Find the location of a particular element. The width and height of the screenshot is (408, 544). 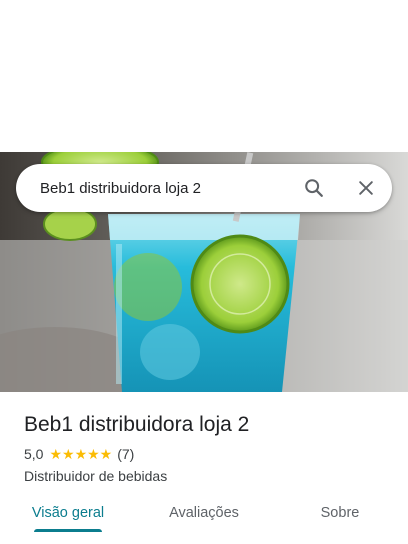

tab-bar: Visão geral Avaliações Sobre is located at coordinates (204, 516).